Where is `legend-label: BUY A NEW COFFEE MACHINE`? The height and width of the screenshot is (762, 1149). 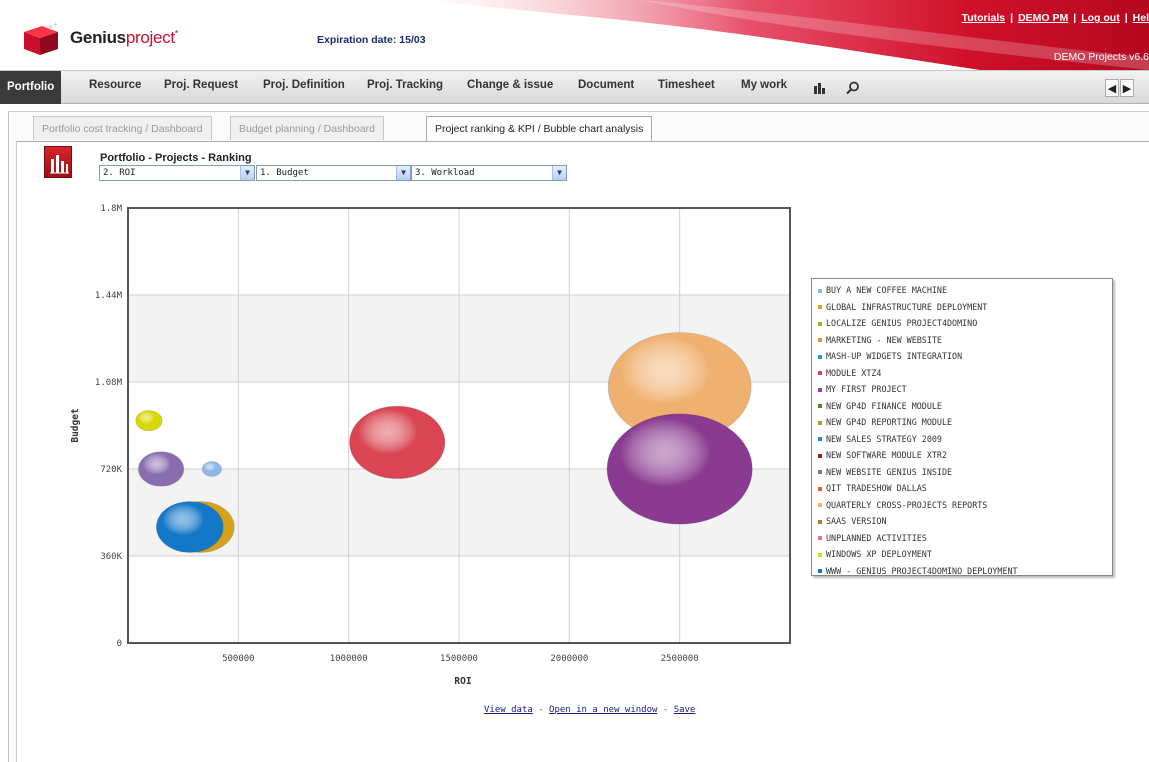 legend-label: BUY A NEW COFFEE MACHINE is located at coordinates (887, 290).